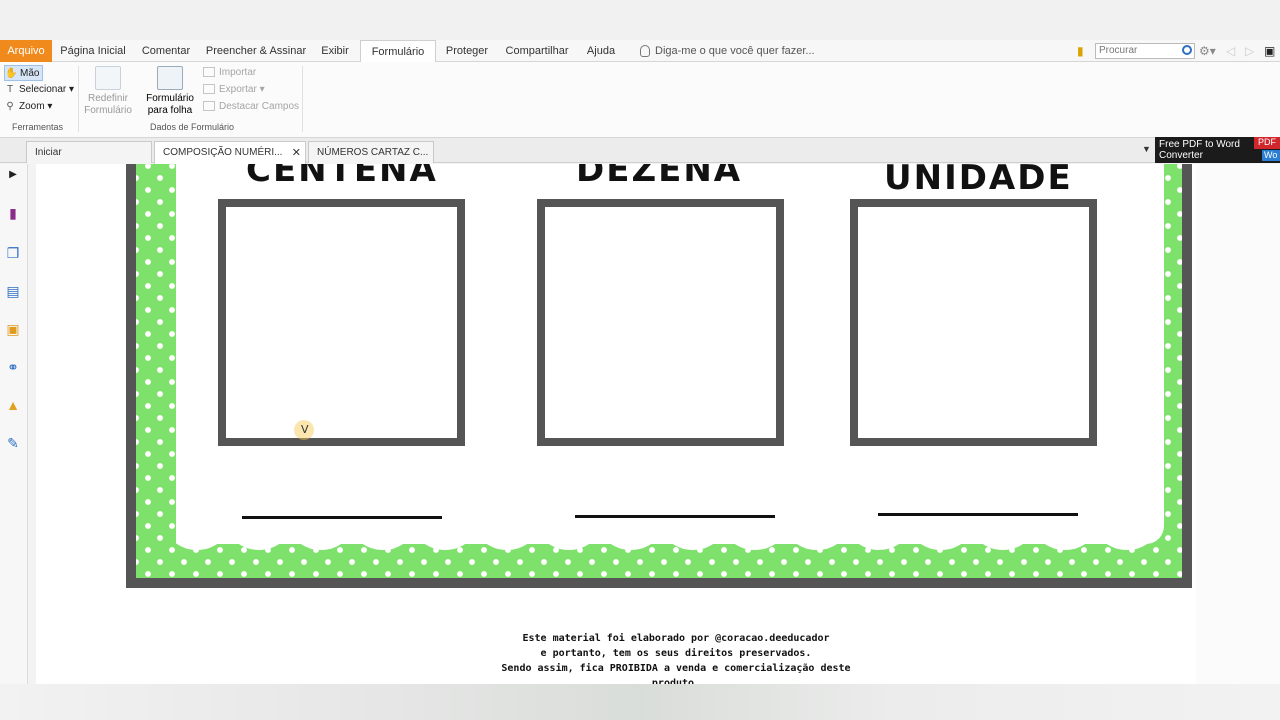 The width and height of the screenshot is (1280, 720). I want to click on pdf-badge: PDF, so click(1267, 143).